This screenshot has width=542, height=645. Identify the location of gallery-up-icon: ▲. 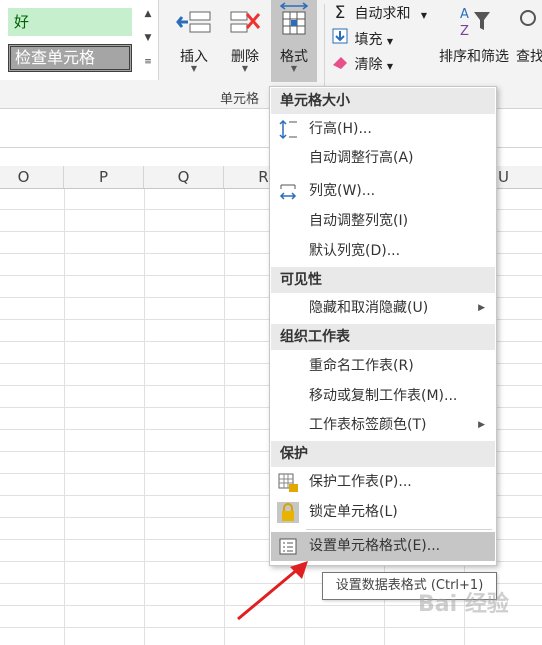
(148, 14).